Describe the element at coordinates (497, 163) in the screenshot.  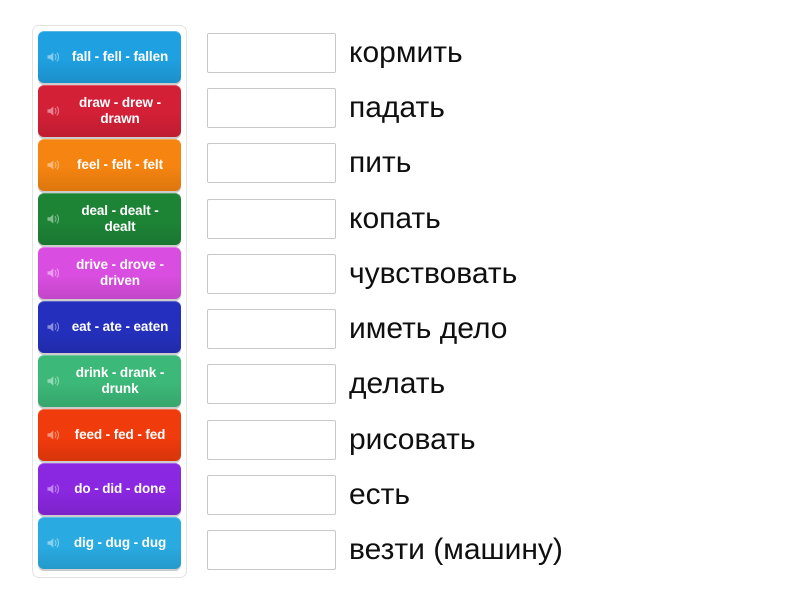
I see `answer-row: пить` at that location.